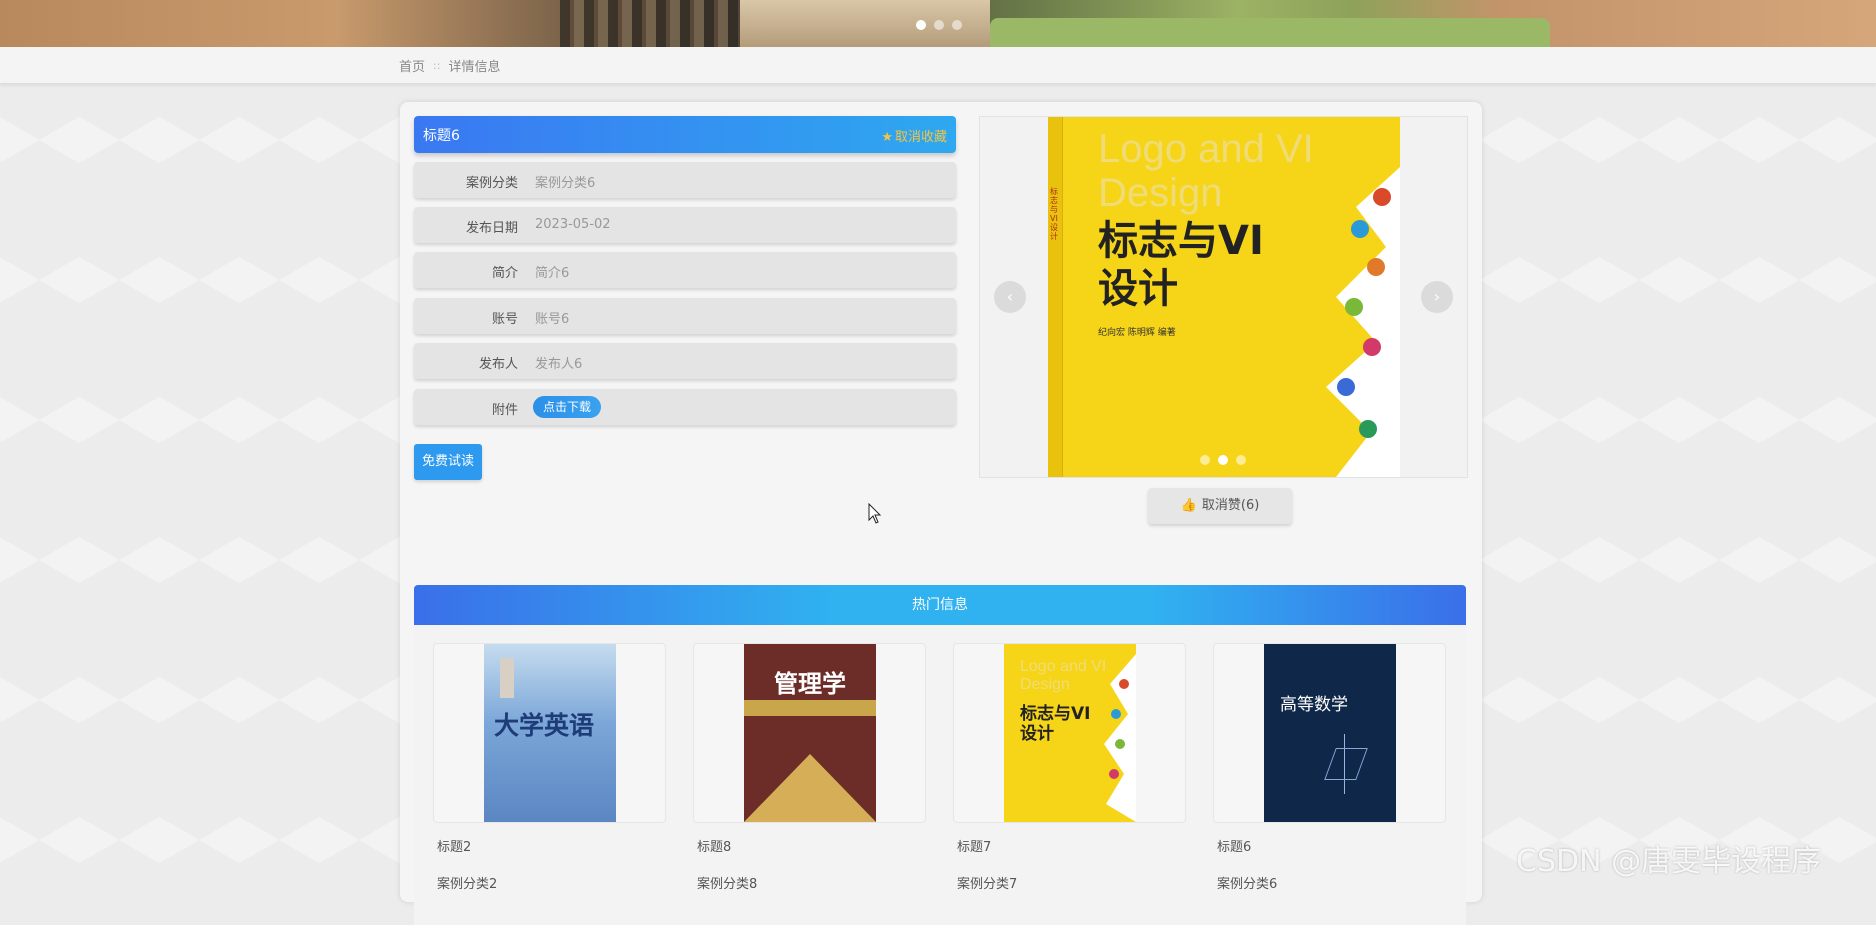  I want to click on carousel-pagination, so click(1223, 460).